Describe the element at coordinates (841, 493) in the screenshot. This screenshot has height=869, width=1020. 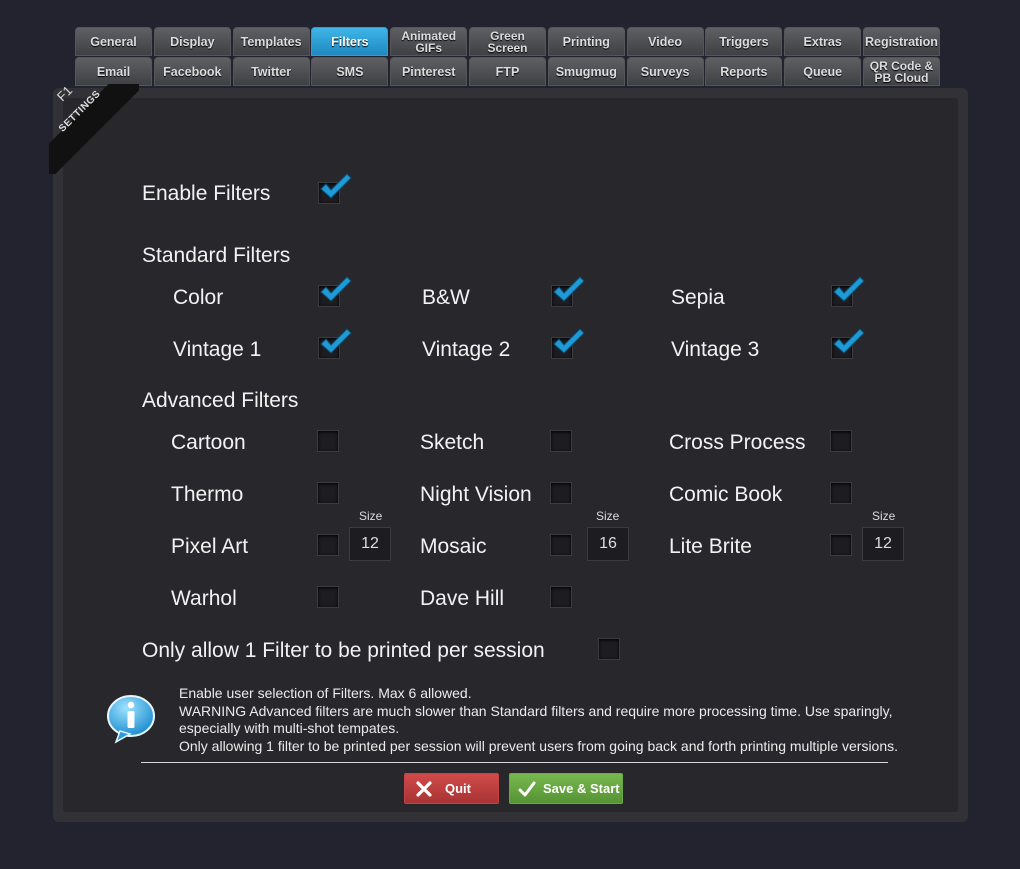
I see `filter-comic-book-checkbox` at that location.